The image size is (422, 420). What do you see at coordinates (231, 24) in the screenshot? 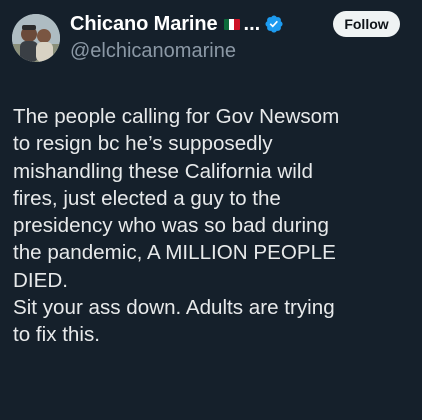
I see `mexico-flag-icon` at bounding box center [231, 24].